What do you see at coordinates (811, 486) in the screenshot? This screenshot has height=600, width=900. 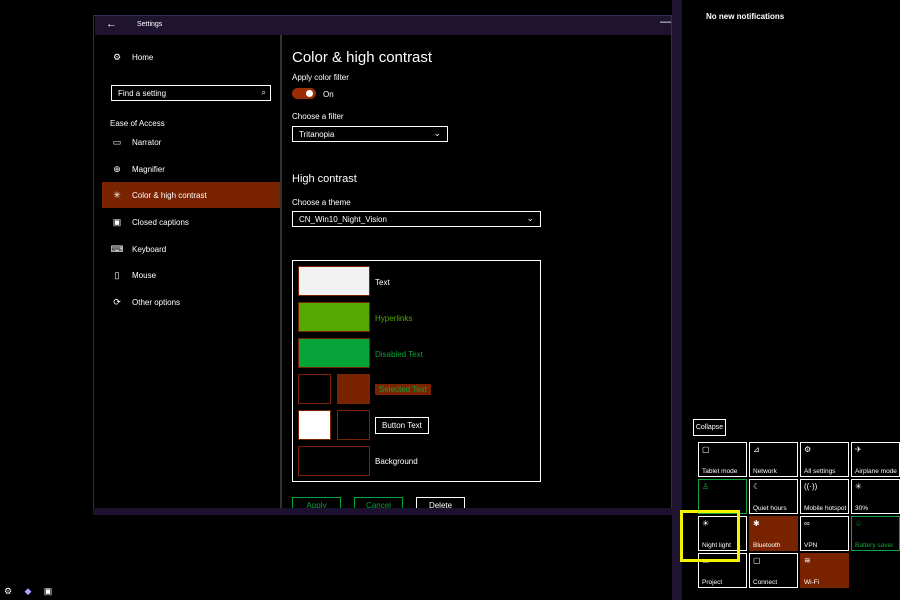 I see `hotspot-icon: ((·))` at bounding box center [811, 486].